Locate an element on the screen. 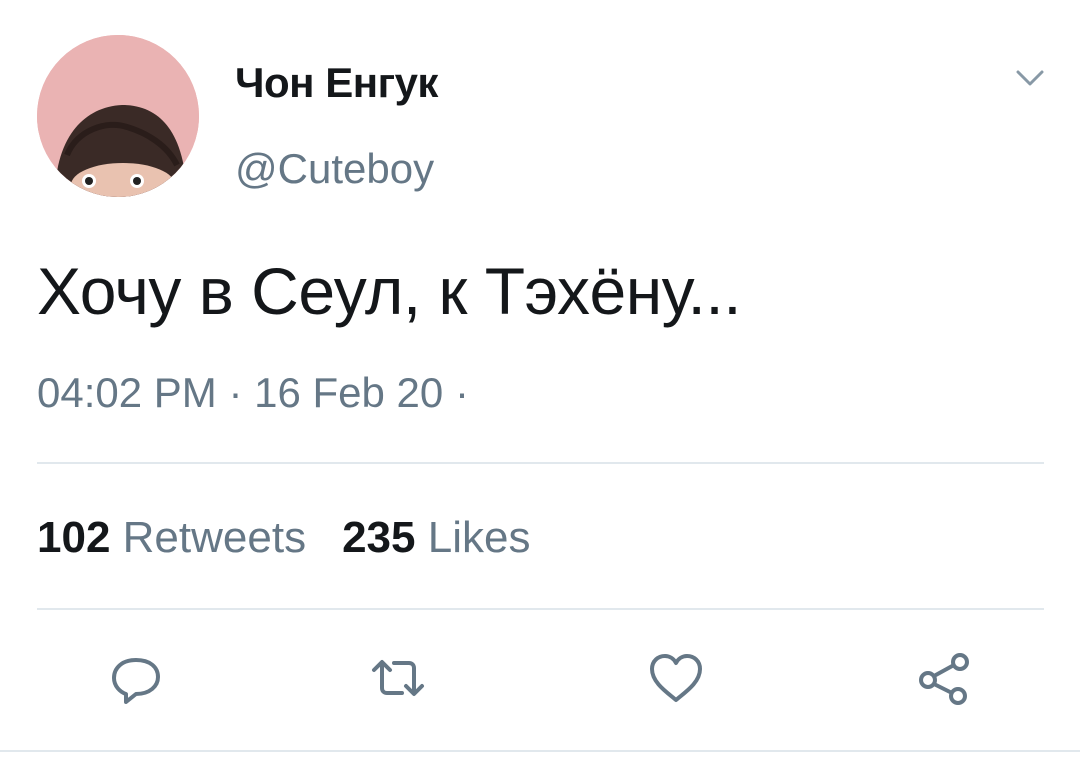 The width and height of the screenshot is (1080, 770). like-stat: 235 Likes is located at coordinates (436, 537).